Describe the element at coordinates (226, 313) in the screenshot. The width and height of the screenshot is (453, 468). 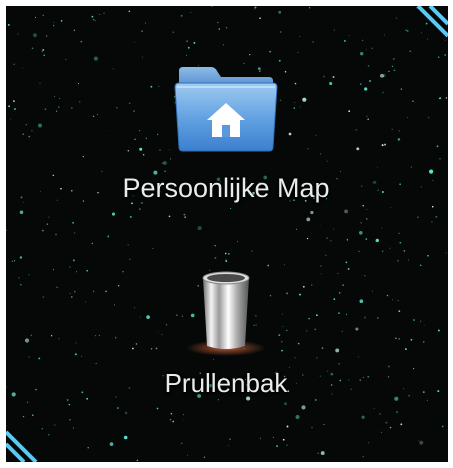
I see `trash-can-icon` at that location.